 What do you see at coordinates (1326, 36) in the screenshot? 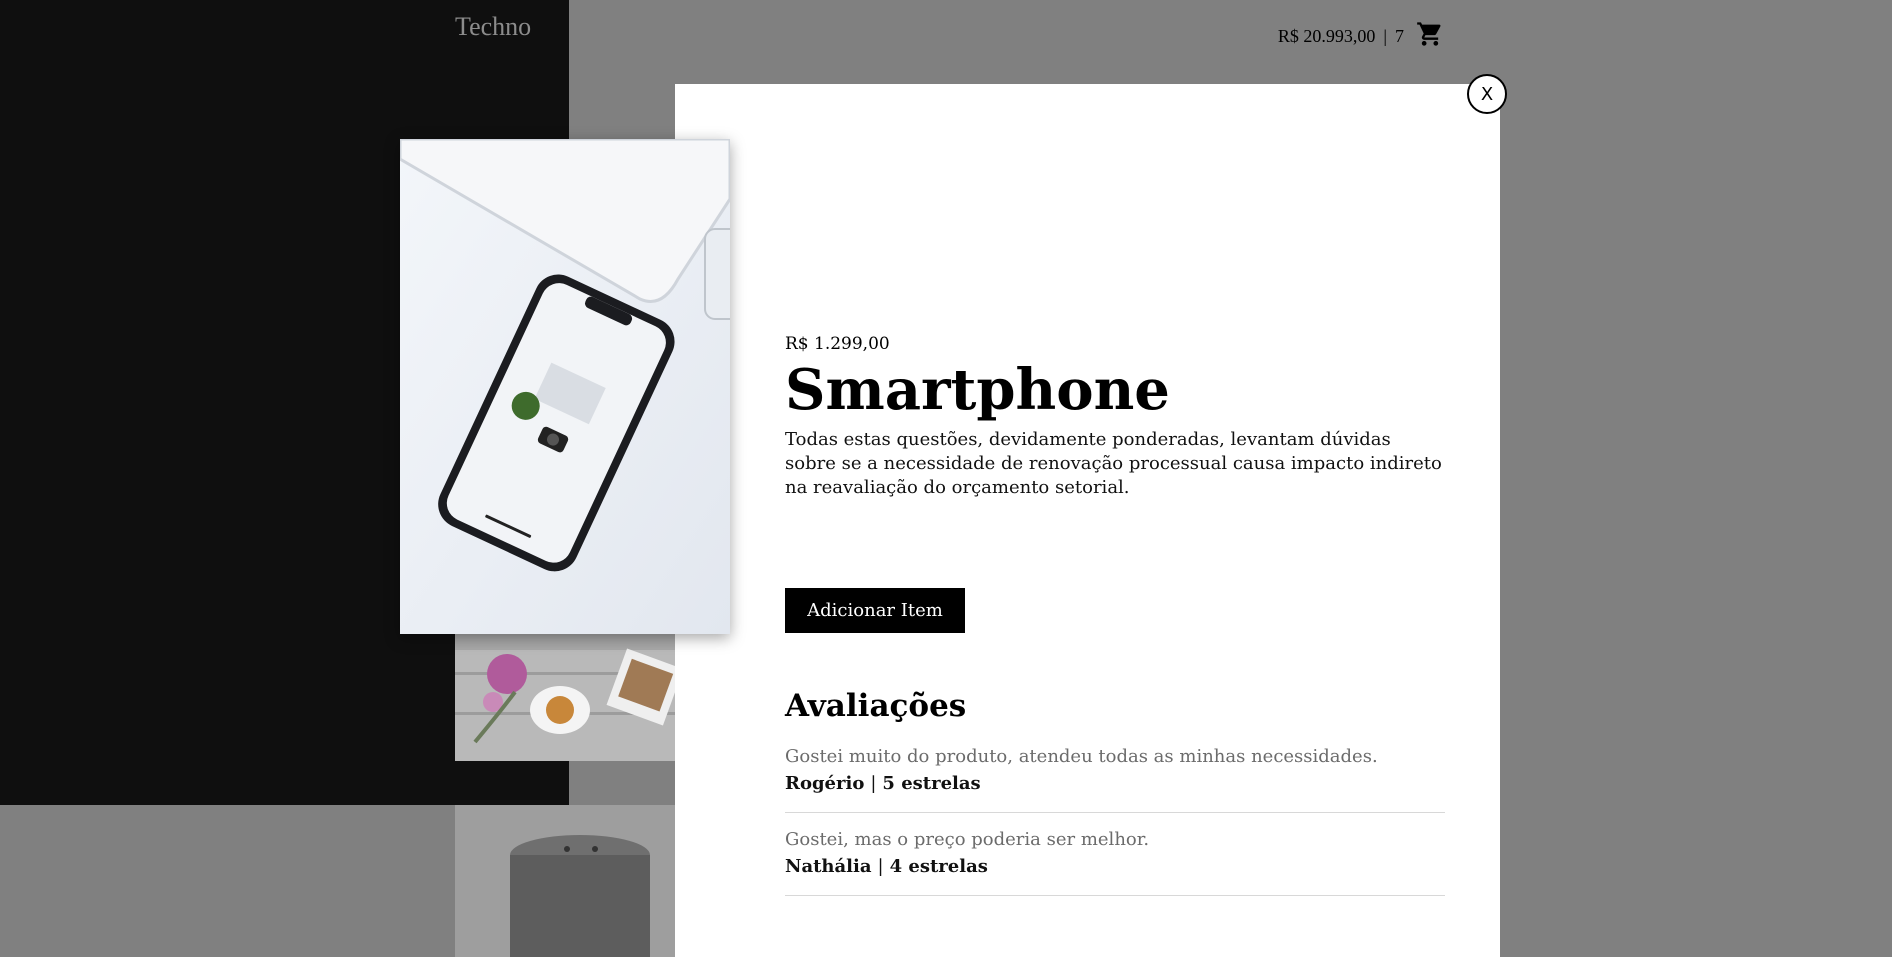
I see `cart-total: R$ 20.993,00` at bounding box center [1326, 36].